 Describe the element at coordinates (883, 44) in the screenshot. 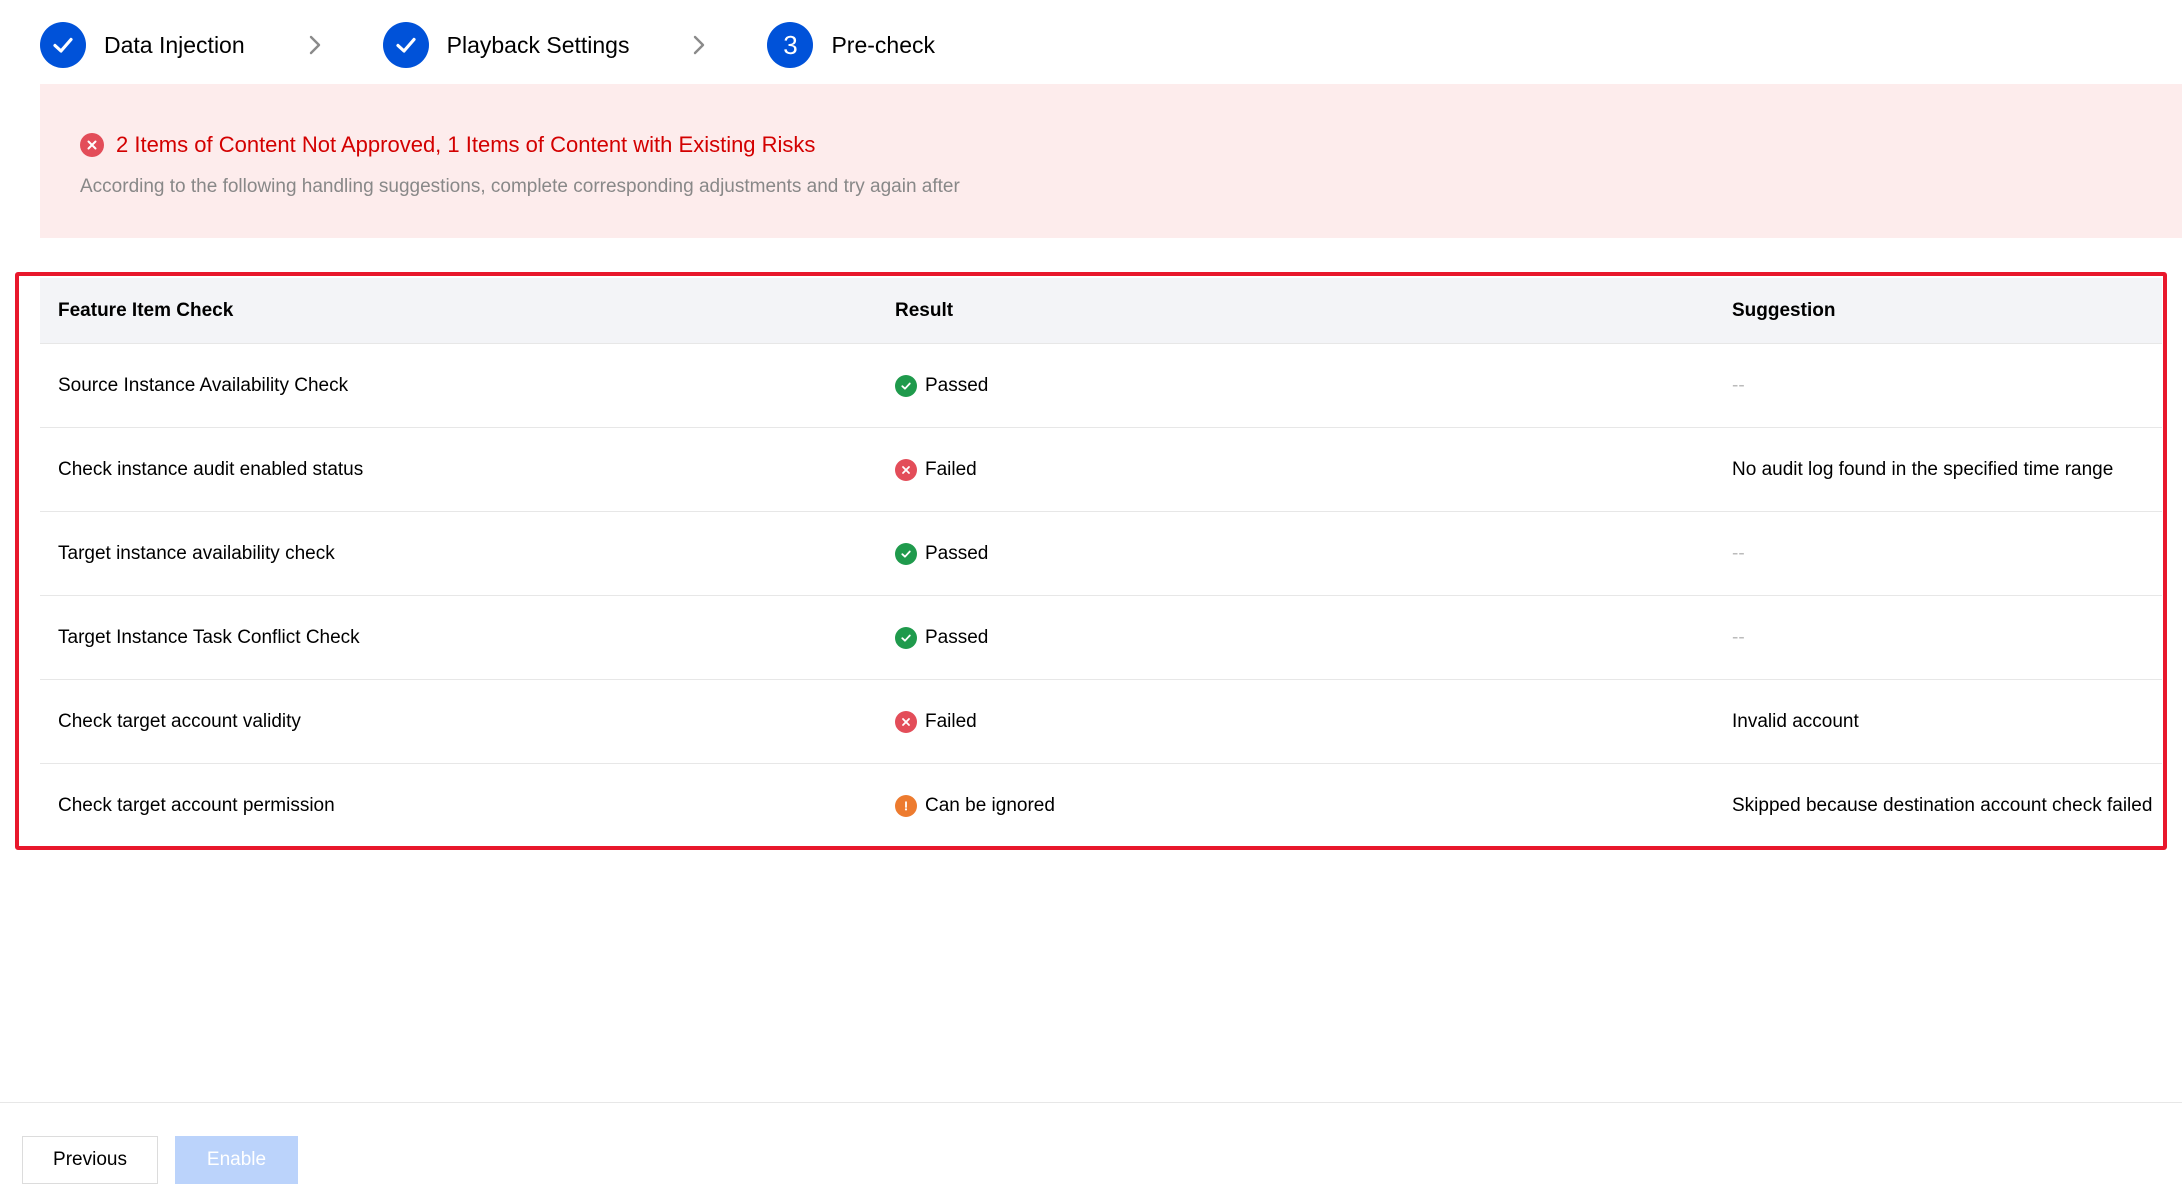

I see `step-label: Pre-check` at that location.